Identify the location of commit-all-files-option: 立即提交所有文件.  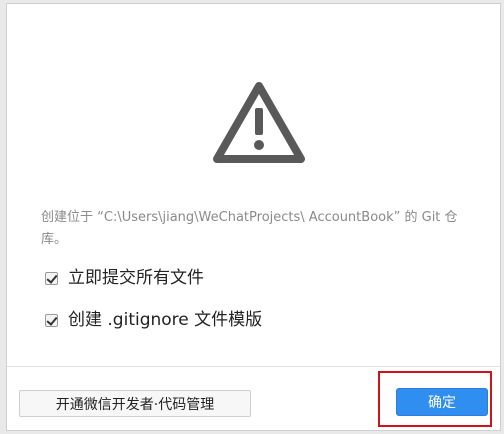
(124, 278).